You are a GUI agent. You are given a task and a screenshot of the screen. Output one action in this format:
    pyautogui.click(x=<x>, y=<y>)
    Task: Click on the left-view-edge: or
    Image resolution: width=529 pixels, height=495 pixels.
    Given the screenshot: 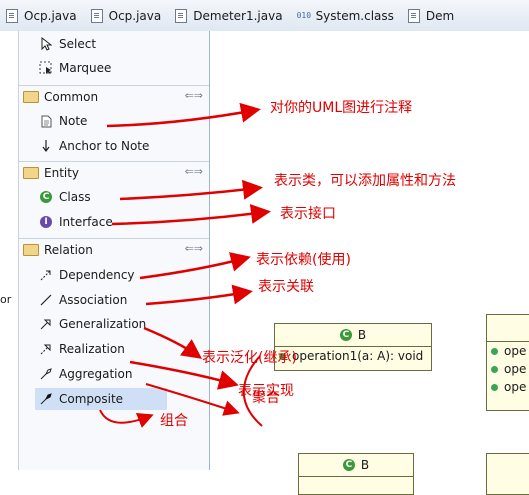 What is the action you would take?
    pyautogui.click(x=9, y=250)
    